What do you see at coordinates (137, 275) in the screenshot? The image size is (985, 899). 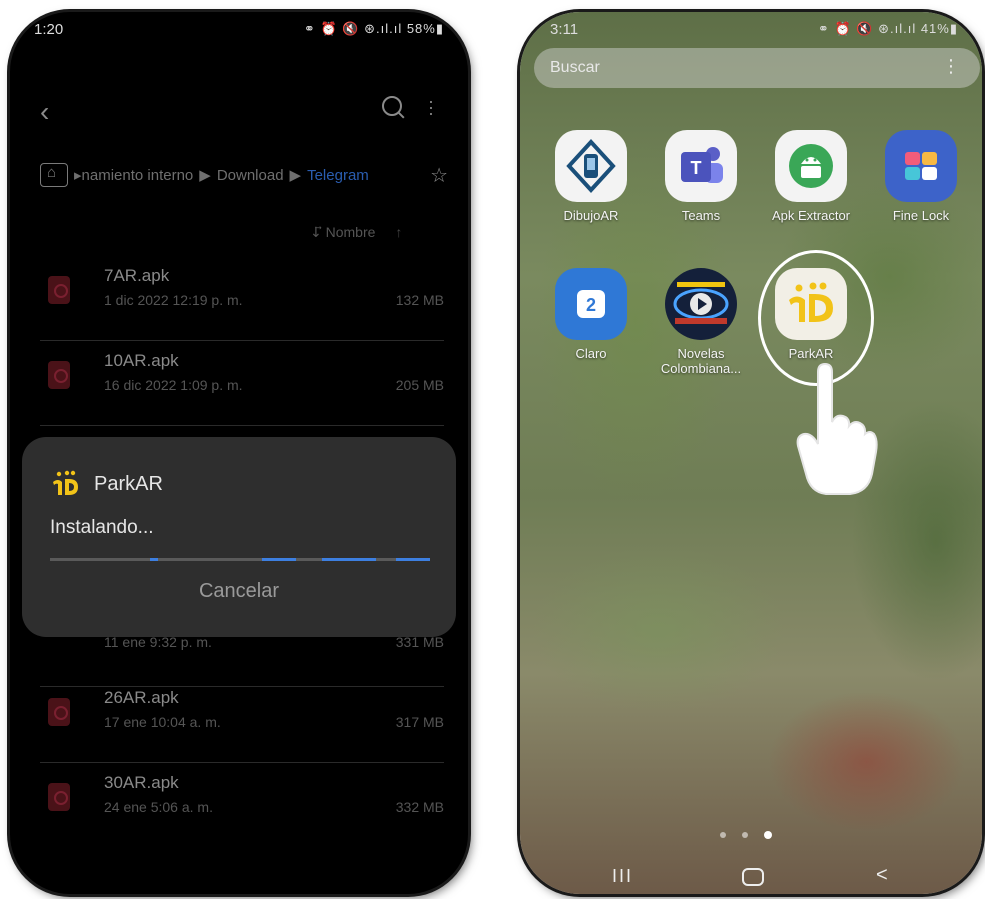 I see `file-name: 7AR.apk` at bounding box center [137, 275].